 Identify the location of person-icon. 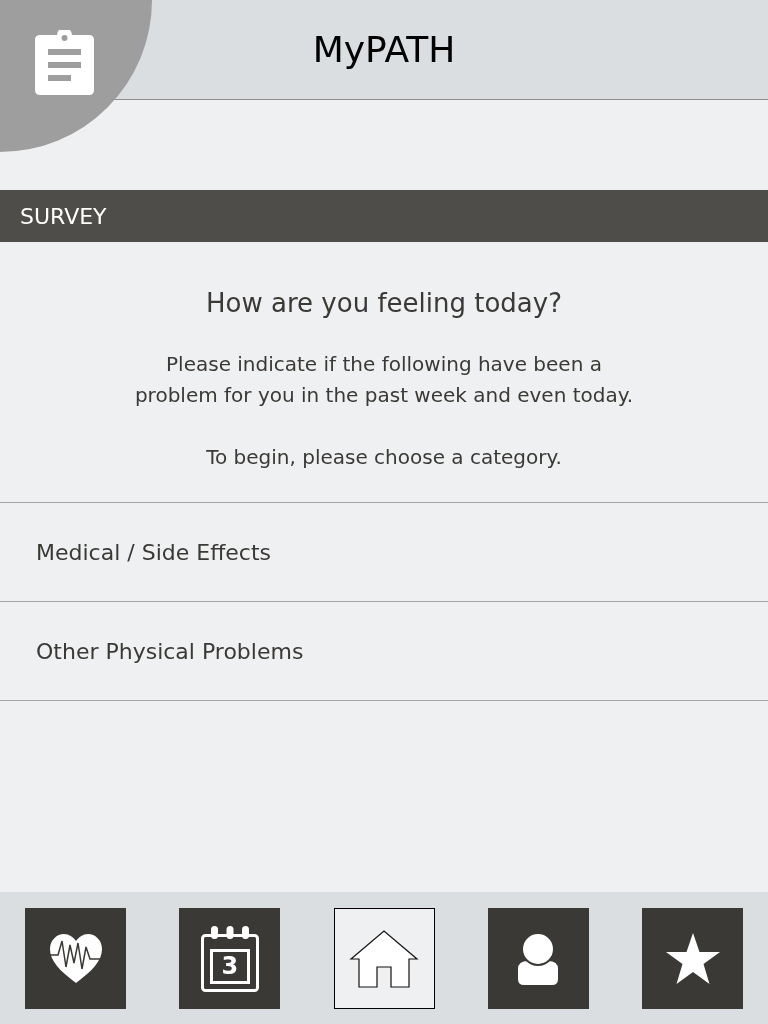
(538, 958).